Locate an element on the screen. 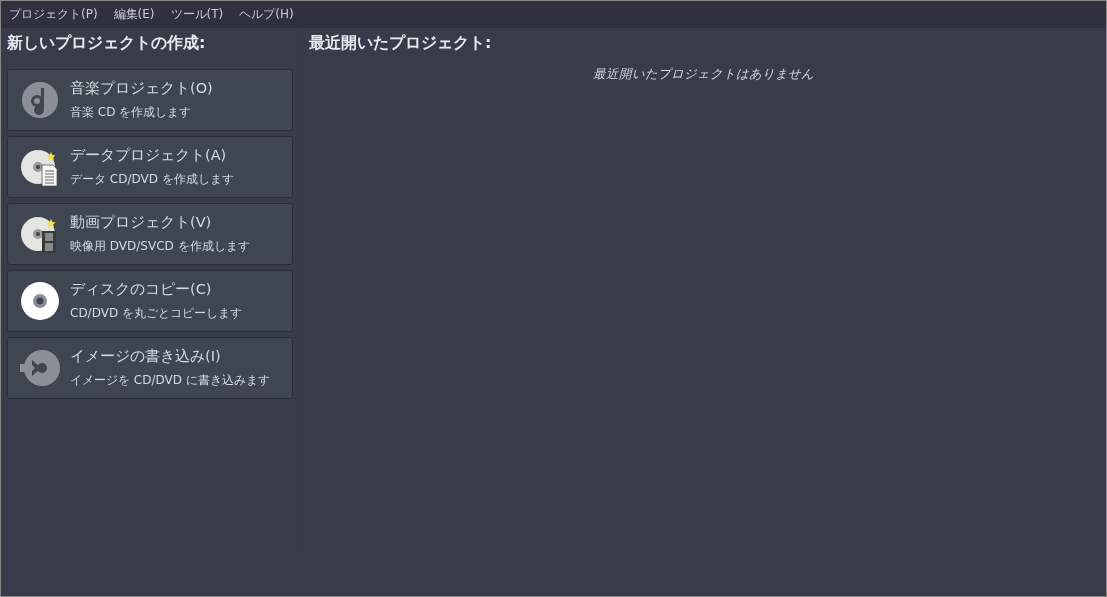 The height and width of the screenshot is (597, 1107). section-title: 最近開いたプロジェクト: is located at coordinates (401, 43).